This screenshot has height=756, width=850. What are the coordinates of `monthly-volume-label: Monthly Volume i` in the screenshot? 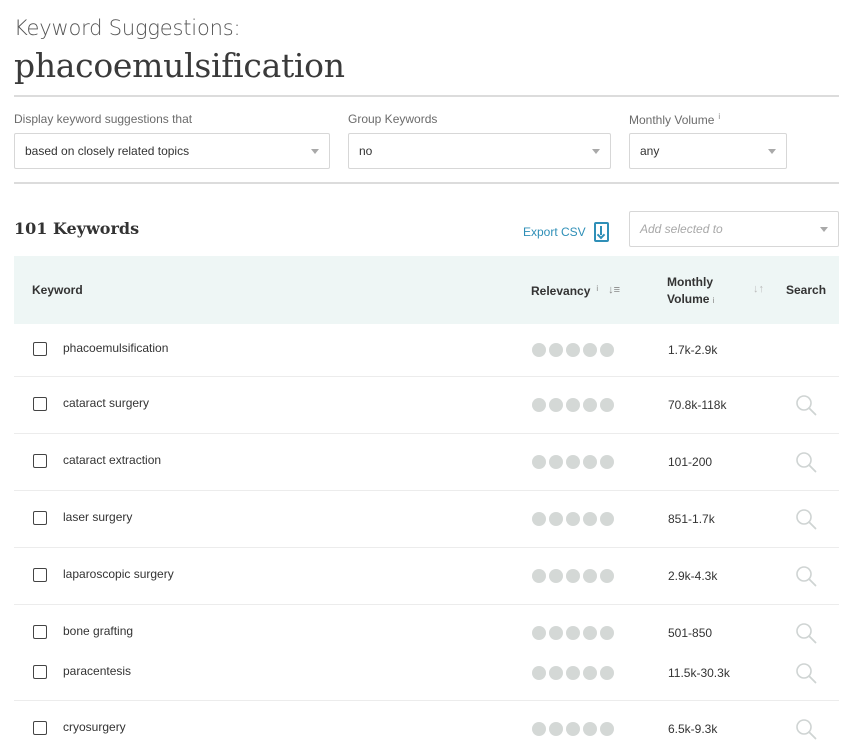 It's located at (674, 119).